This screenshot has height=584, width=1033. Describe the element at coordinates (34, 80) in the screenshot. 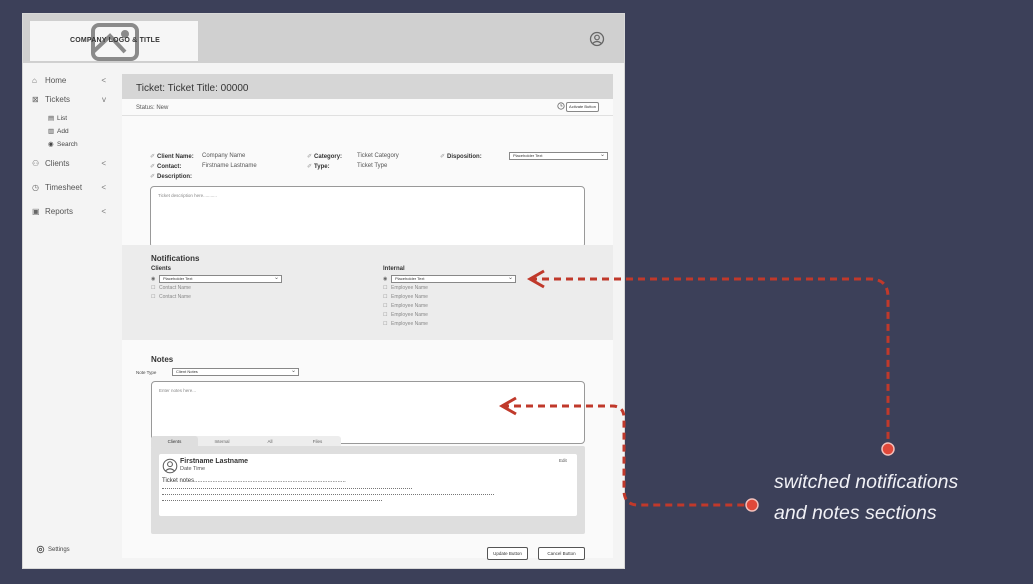

I see `home-icon: ⌂` at that location.